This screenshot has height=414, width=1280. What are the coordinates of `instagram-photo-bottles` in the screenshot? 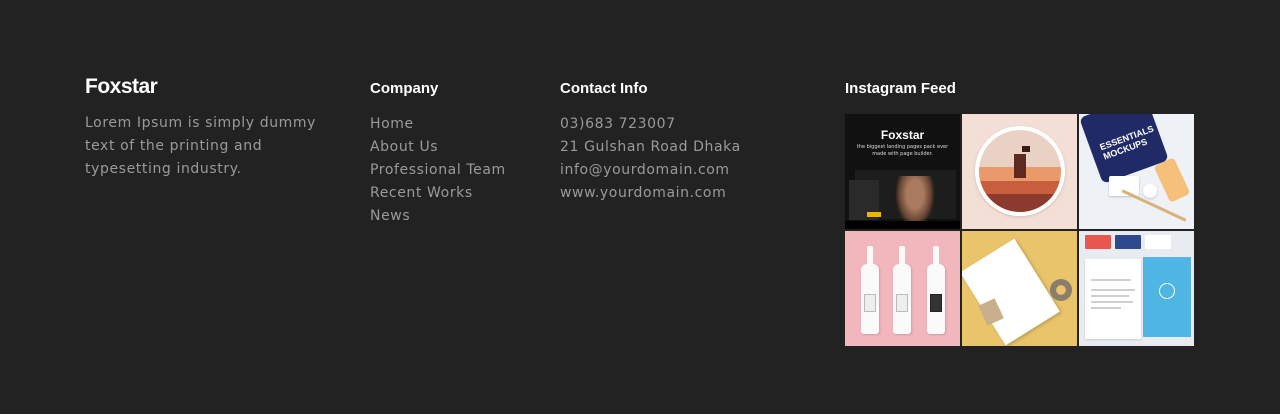 It's located at (902, 288).